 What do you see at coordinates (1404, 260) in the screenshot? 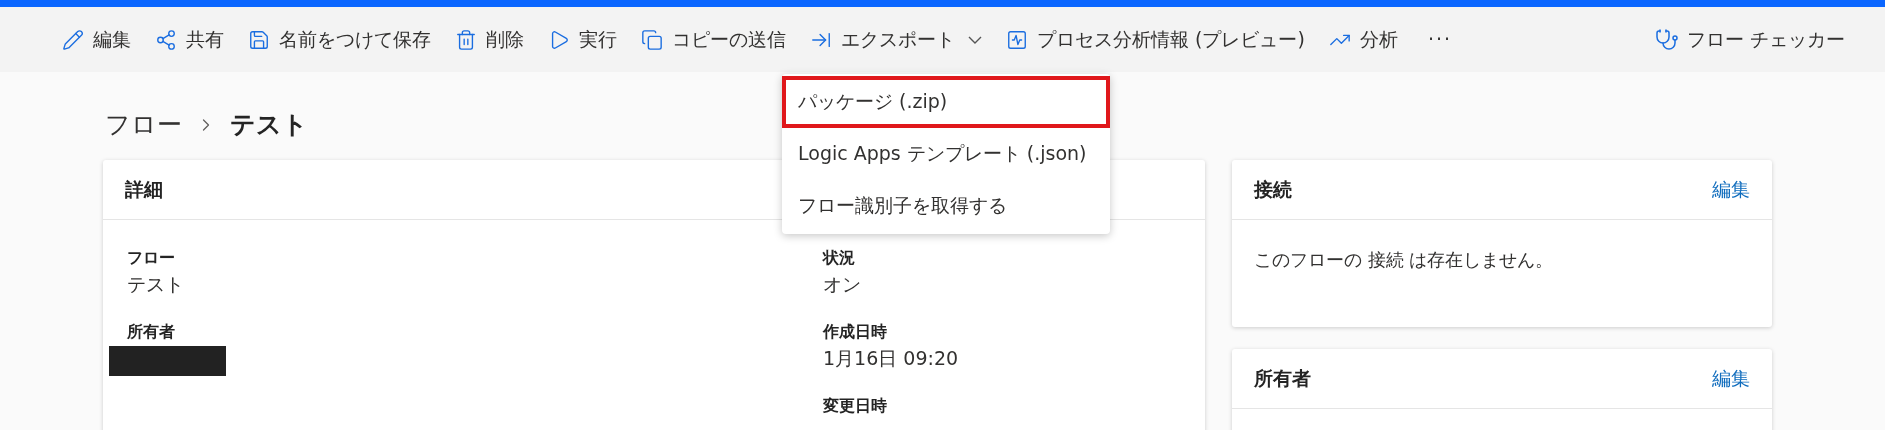
I see `empty-message: このフローの 接続 は存在しません。` at bounding box center [1404, 260].